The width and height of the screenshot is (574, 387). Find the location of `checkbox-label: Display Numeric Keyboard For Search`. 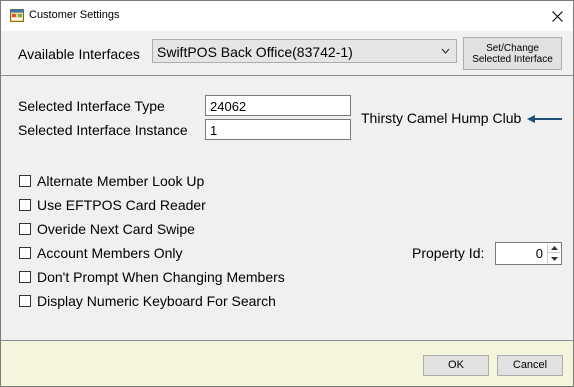

checkbox-label: Display Numeric Keyboard For Search is located at coordinates (156, 301).